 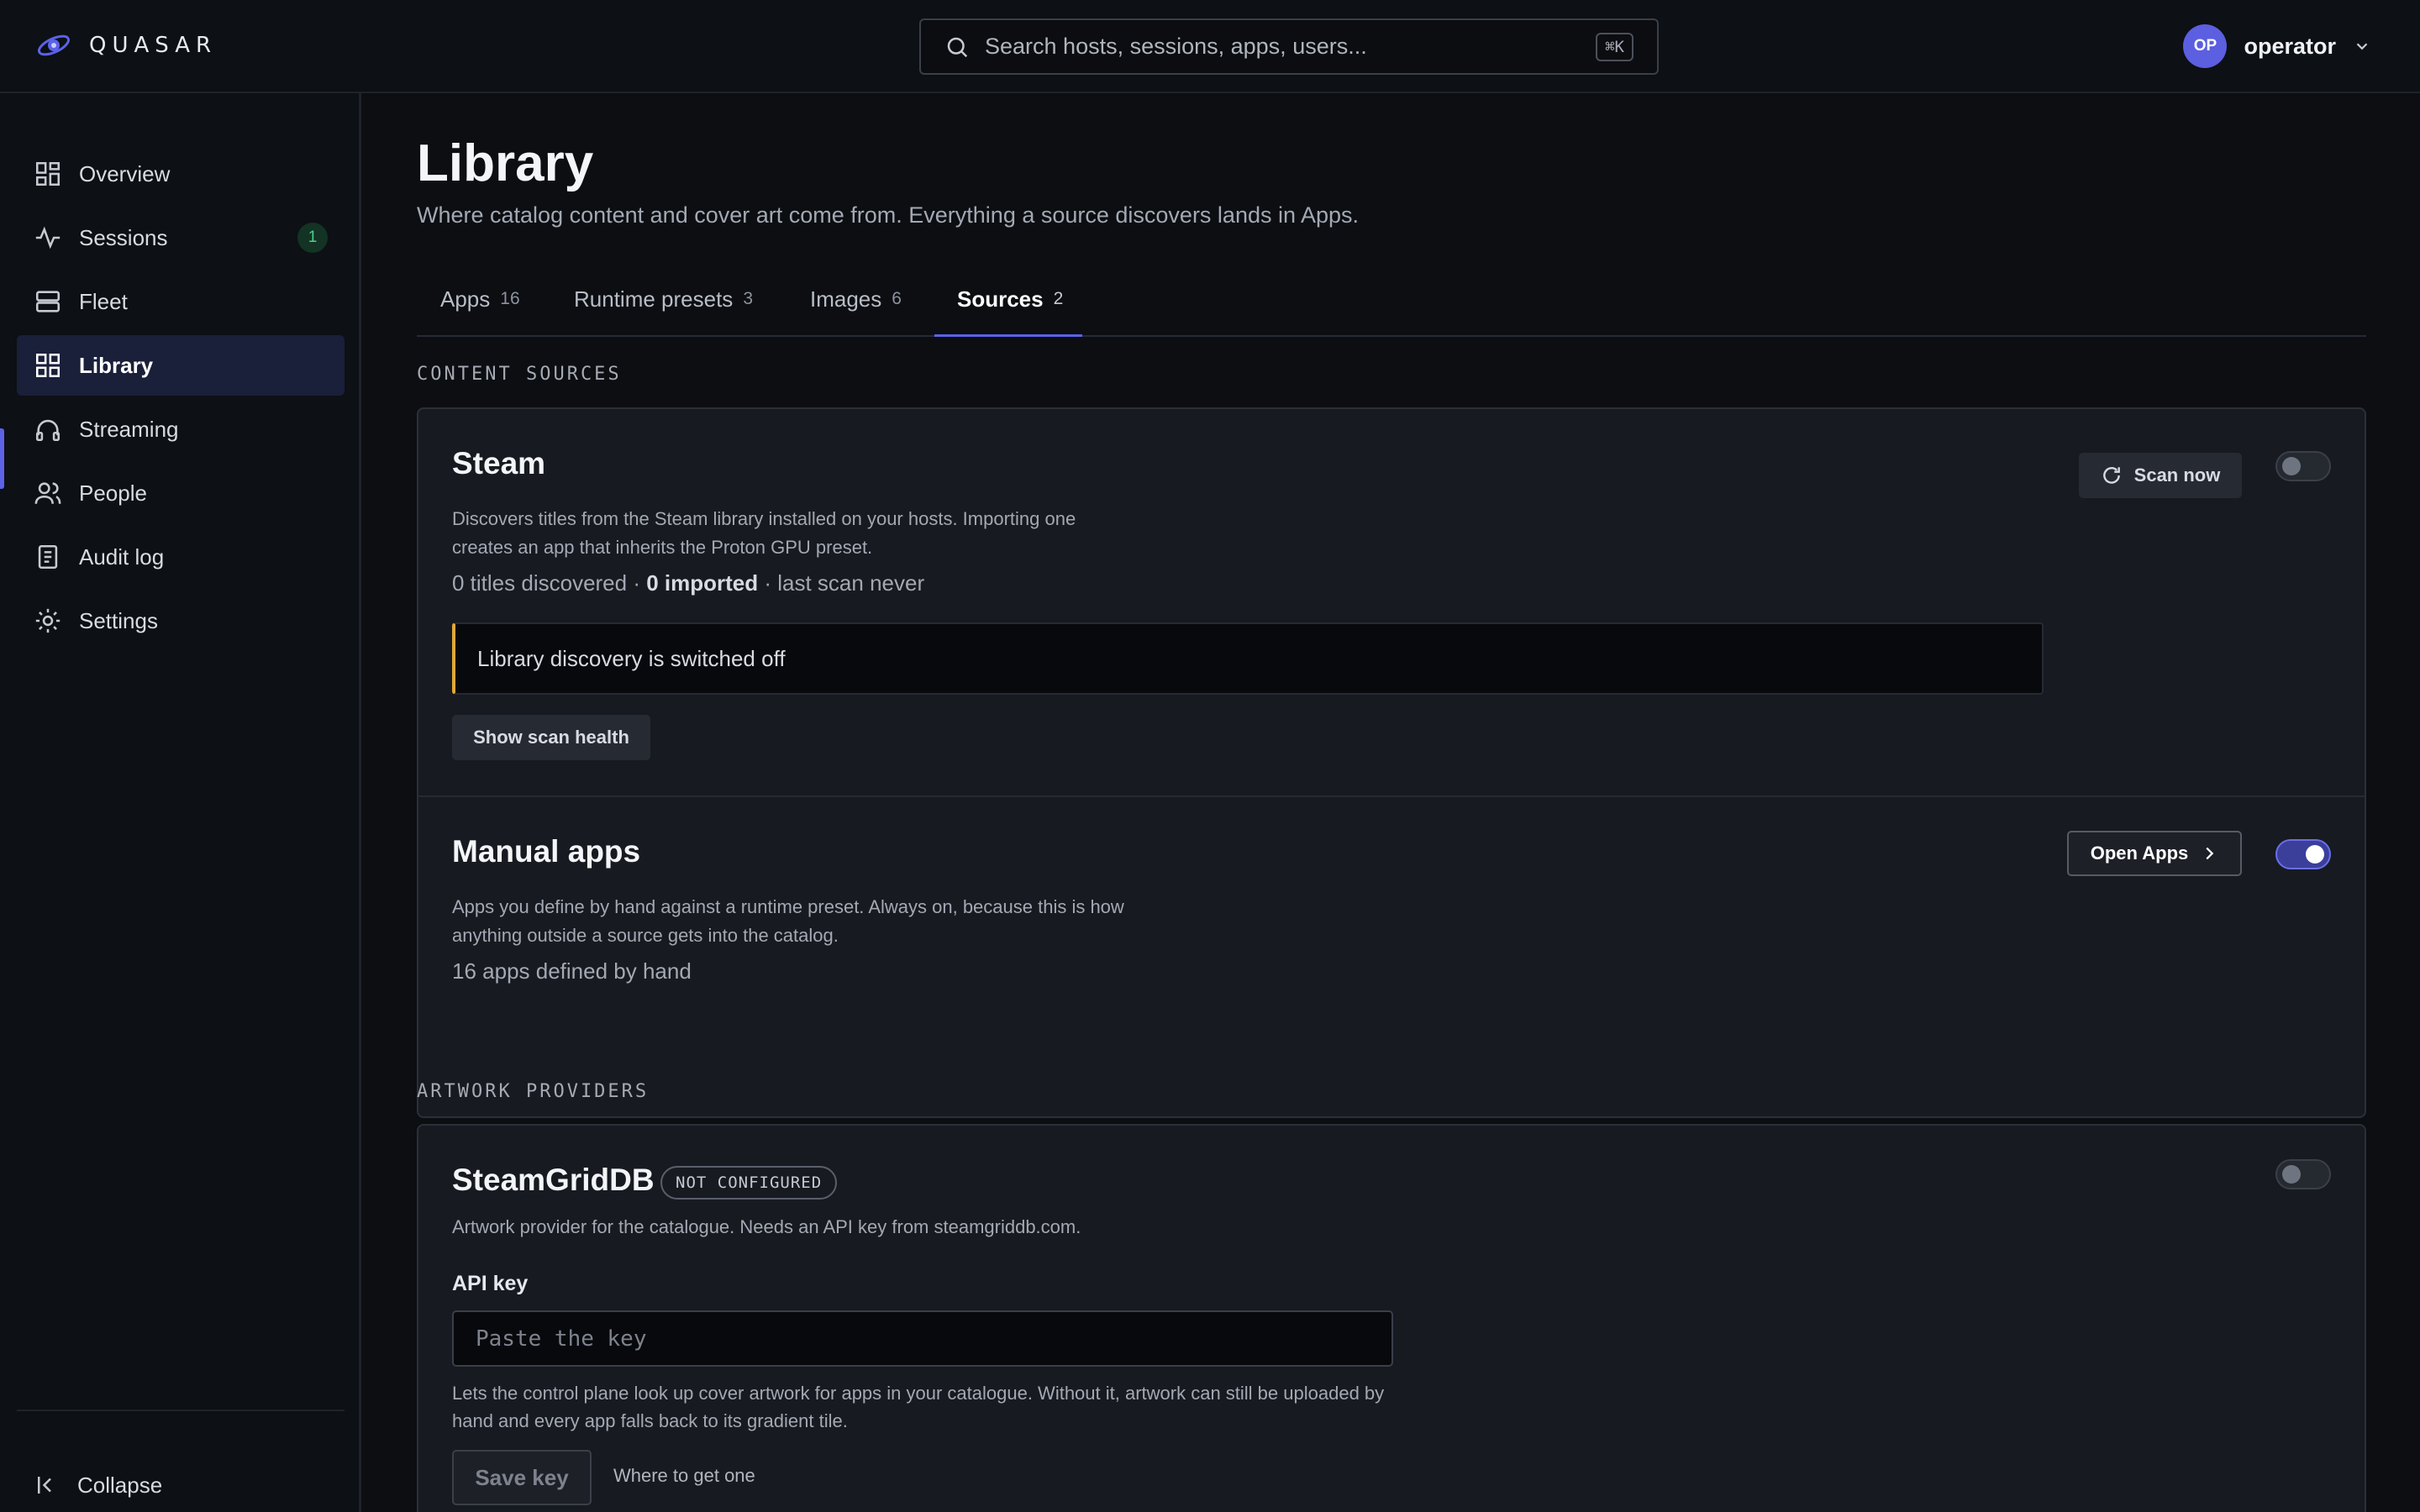 I want to click on tab-apps: Apps 16, so click(x=480, y=299).